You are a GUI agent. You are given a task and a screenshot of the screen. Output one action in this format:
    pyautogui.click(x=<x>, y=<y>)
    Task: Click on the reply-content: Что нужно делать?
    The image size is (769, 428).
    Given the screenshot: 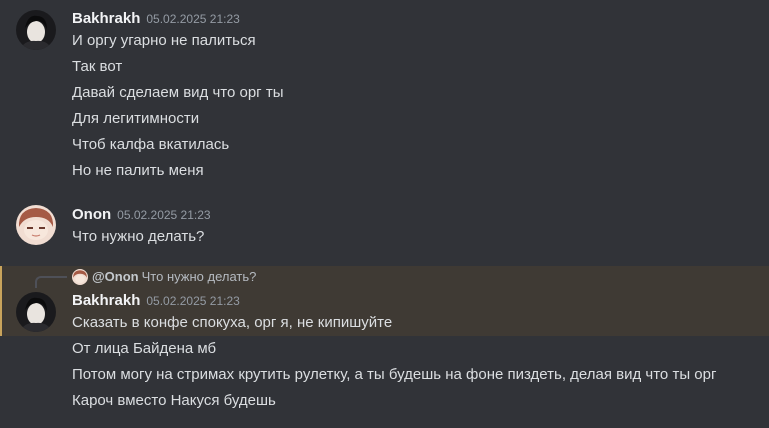 What is the action you would take?
    pyautogui.click(x=199, y=276)
    